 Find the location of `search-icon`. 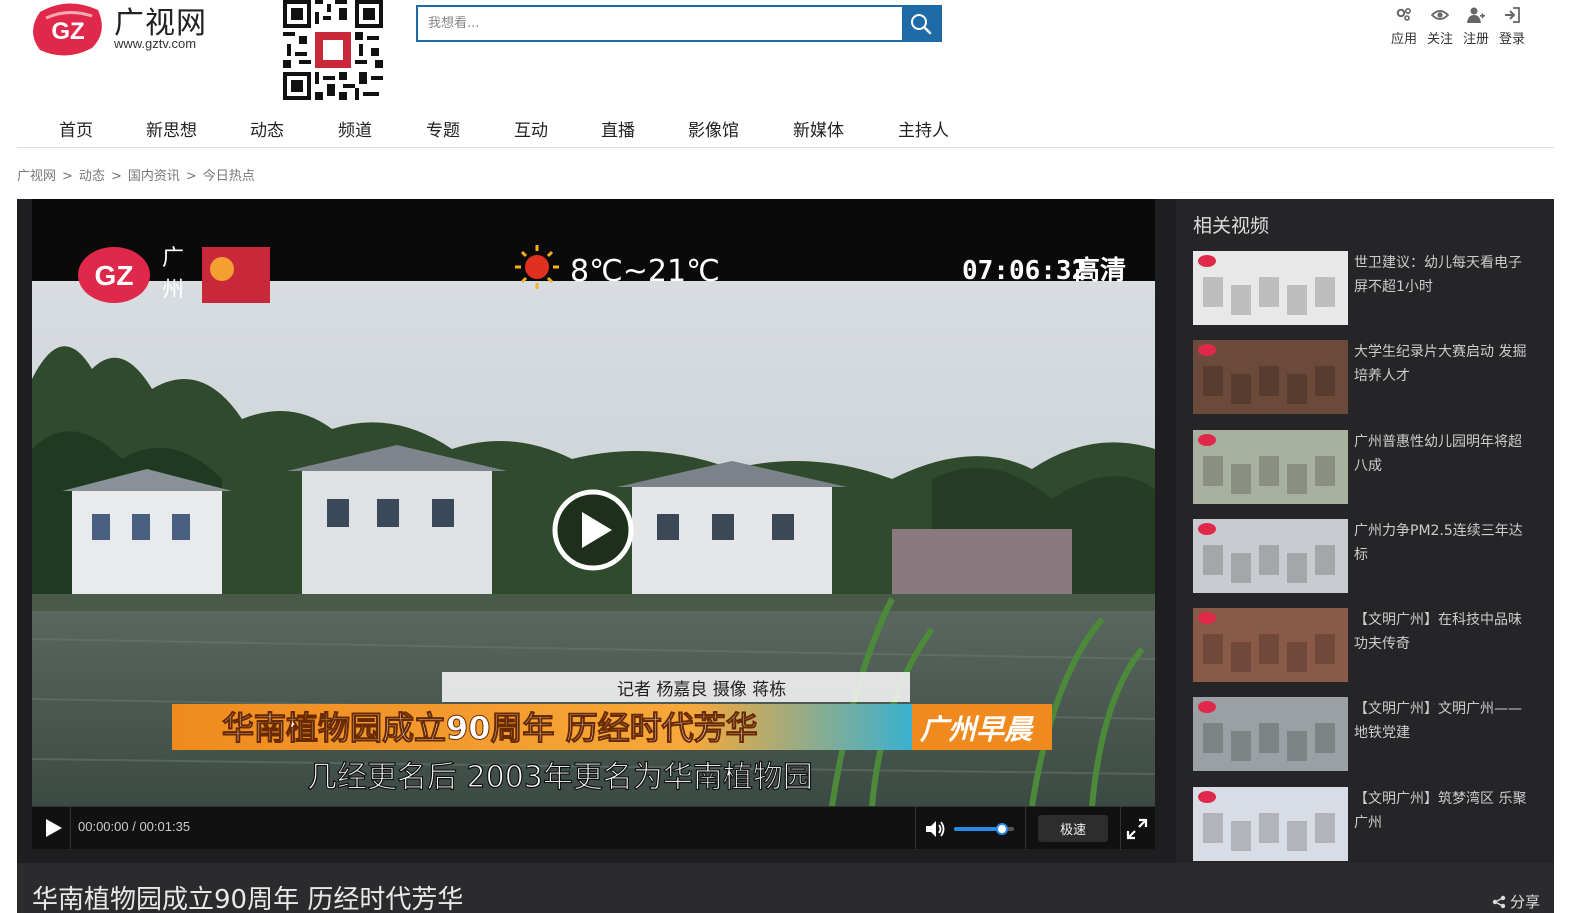

search-icon is located at coordinates (921, 23).